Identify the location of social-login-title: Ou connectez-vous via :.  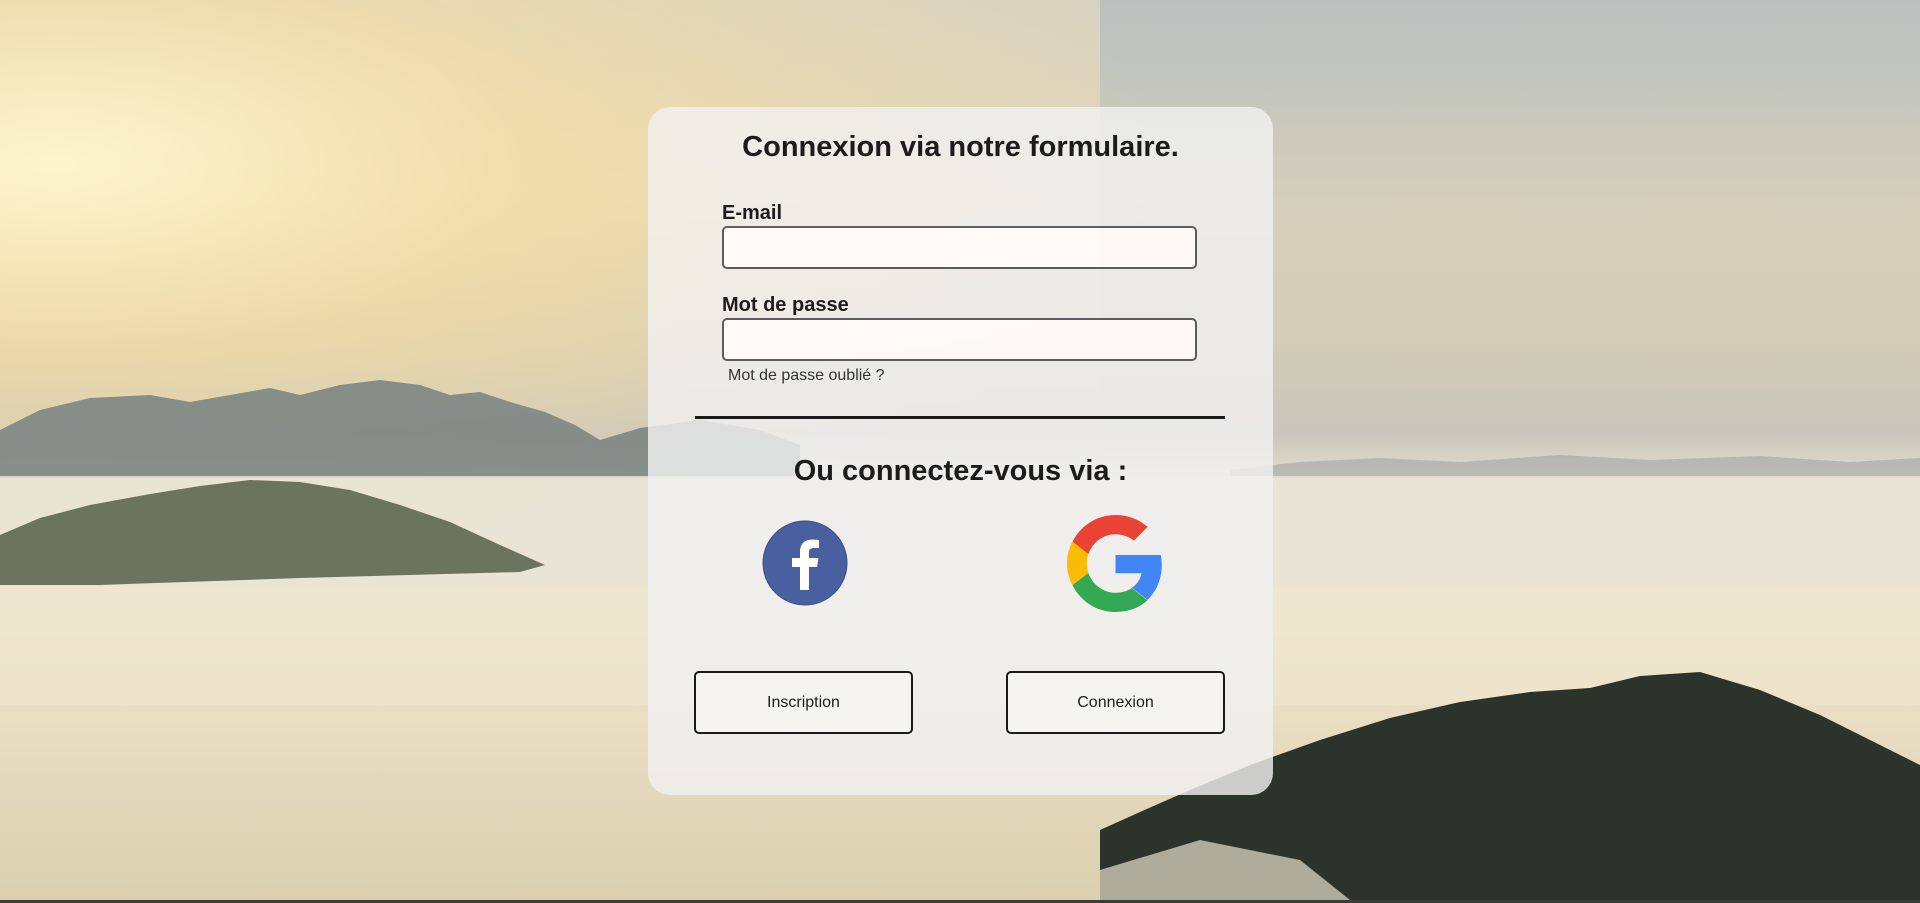
(960, 471).